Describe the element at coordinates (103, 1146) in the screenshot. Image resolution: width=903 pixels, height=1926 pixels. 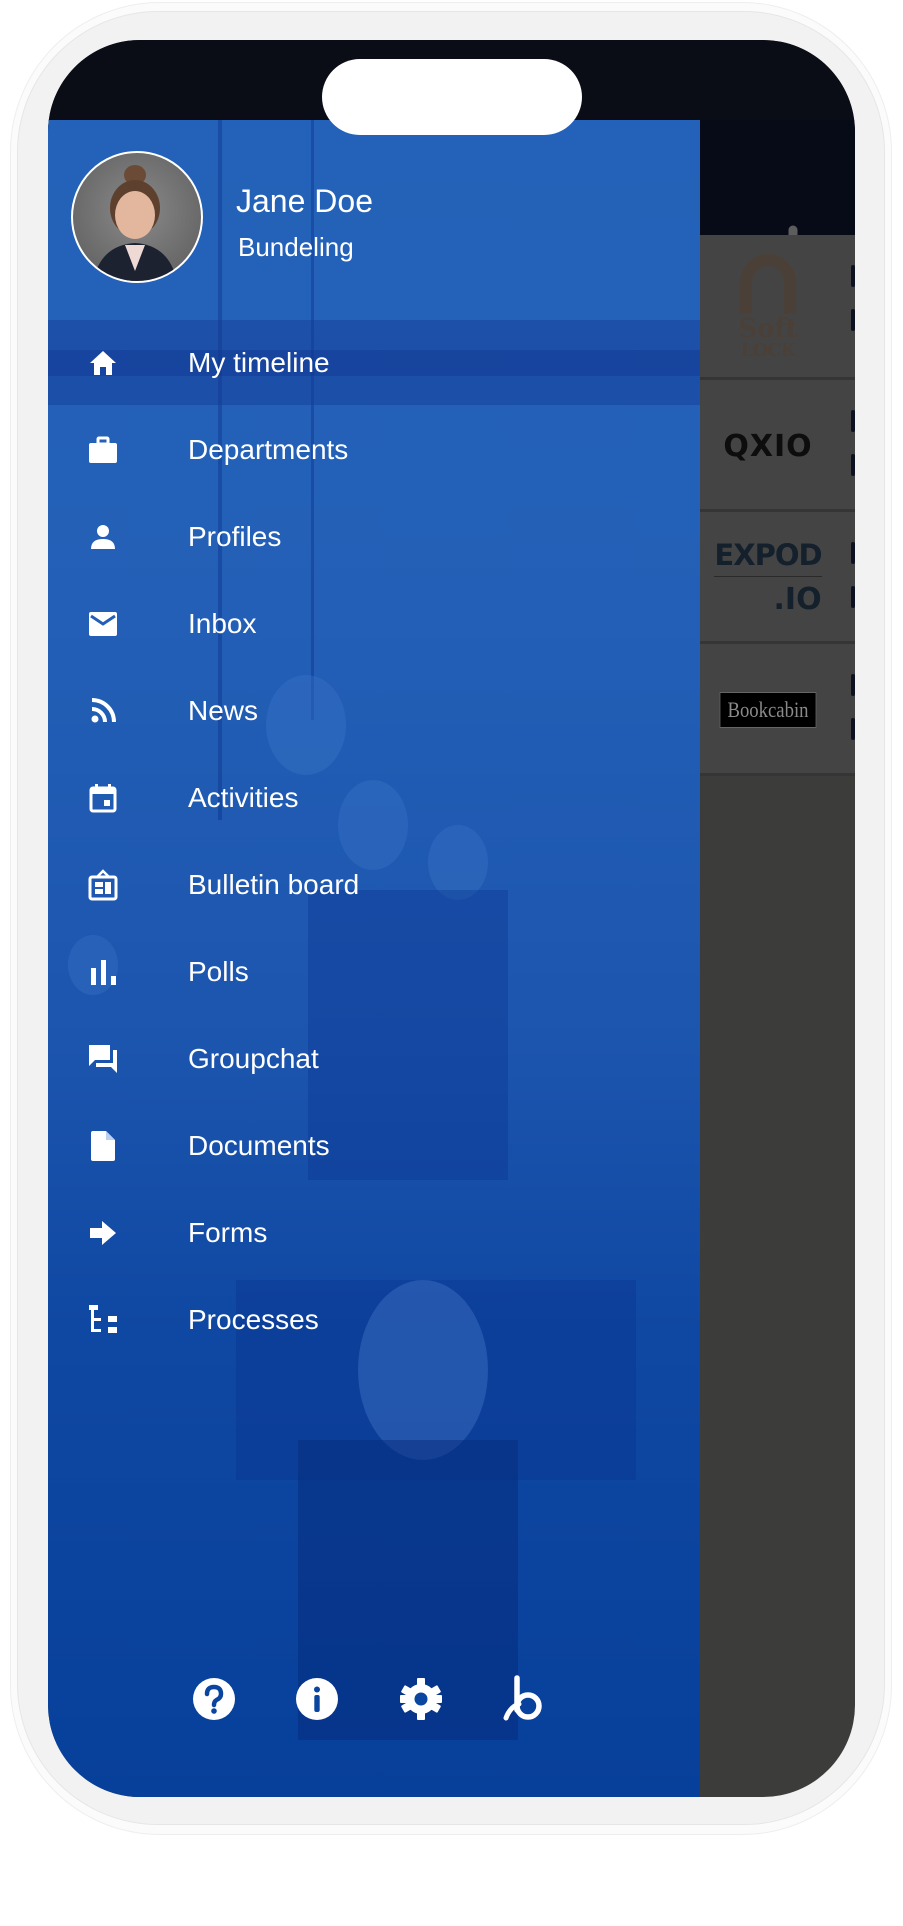
I see `document-icon` at that location.